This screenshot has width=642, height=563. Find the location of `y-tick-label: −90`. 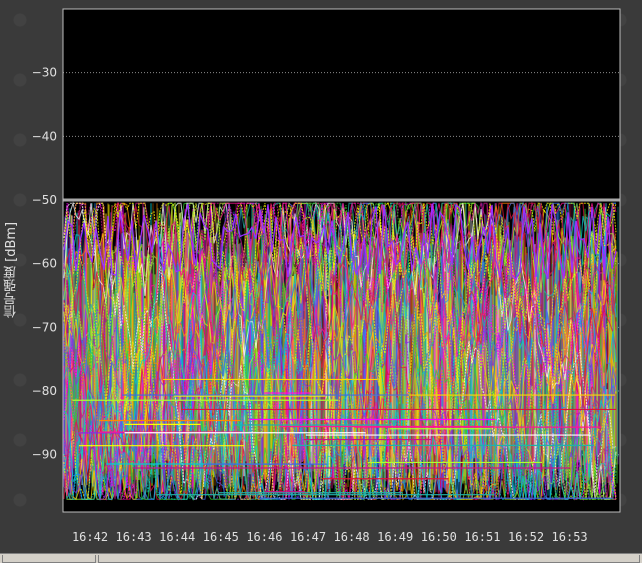

y-tick-label: −90 is located at coordinates (44, 455).